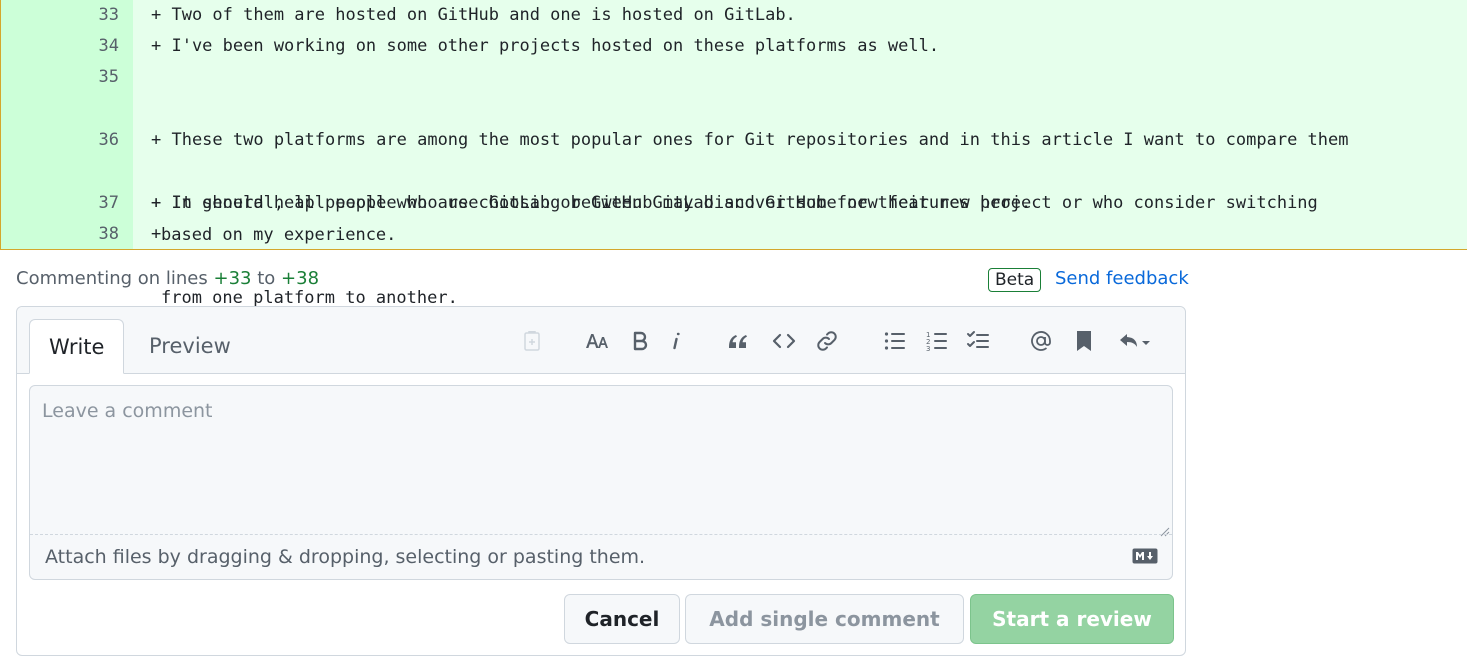 Image resolution: width=1467 pixels, height=669 pixels. Describe the element at coordinates (1122, 278) in the screenshot. I see `send-feedback-link: Send feedback` at that location.